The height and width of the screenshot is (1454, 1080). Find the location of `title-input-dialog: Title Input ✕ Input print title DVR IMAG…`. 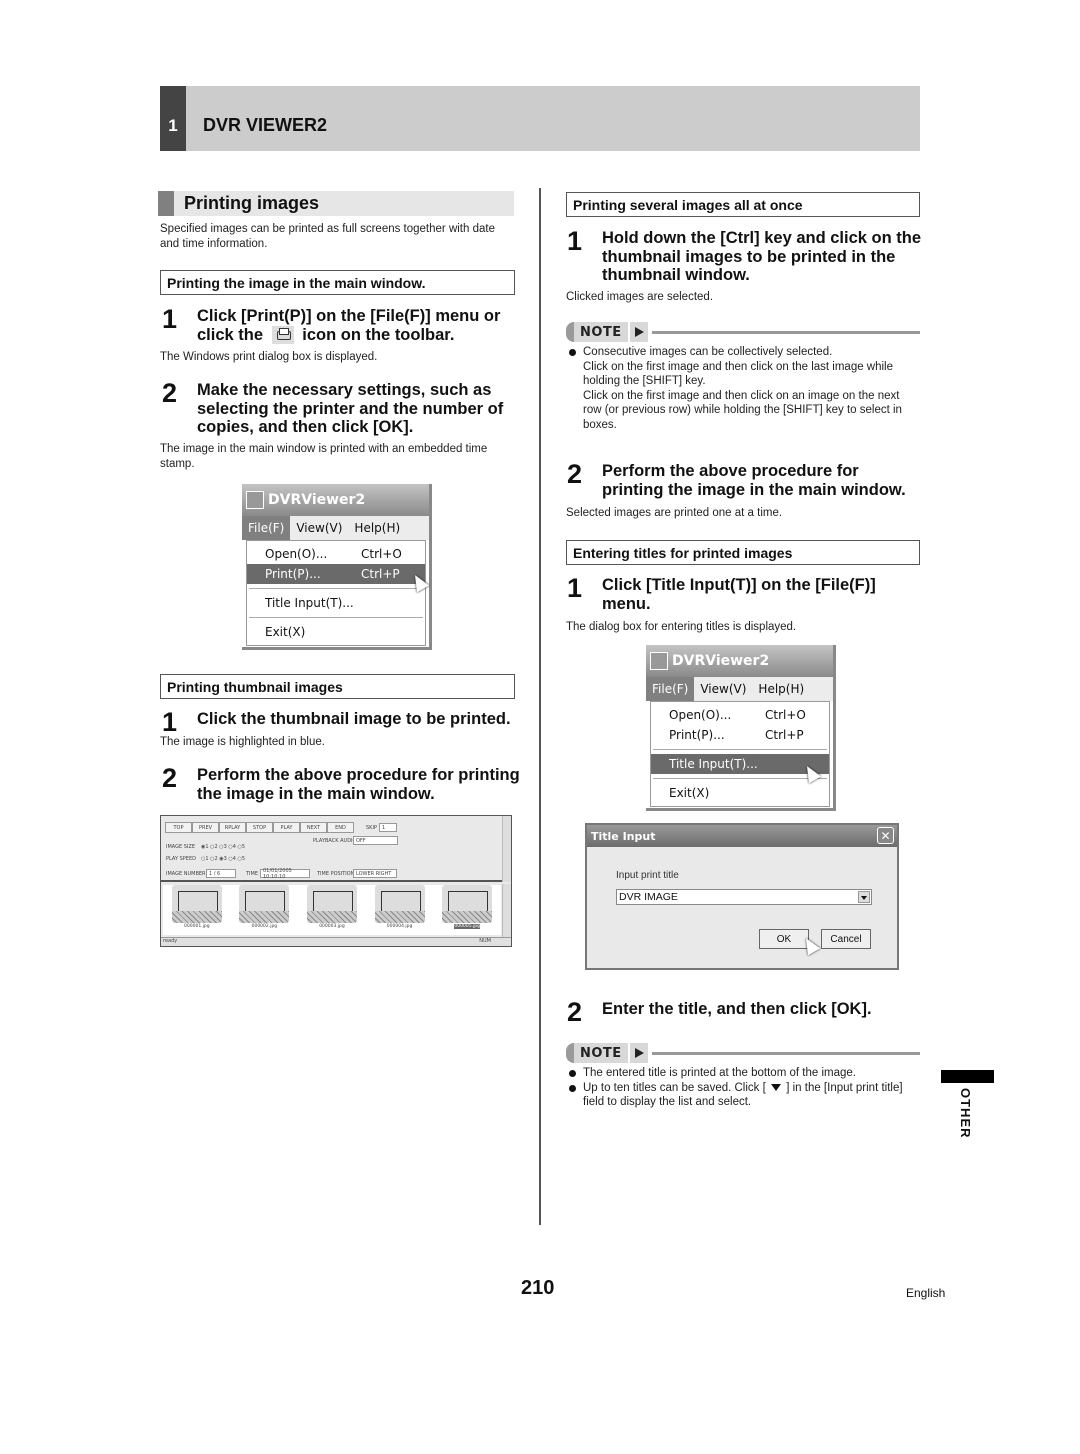

title-input-dialog: Title Input ✕ Input print title DVR IMAG… is located at coordinates (742, 896).